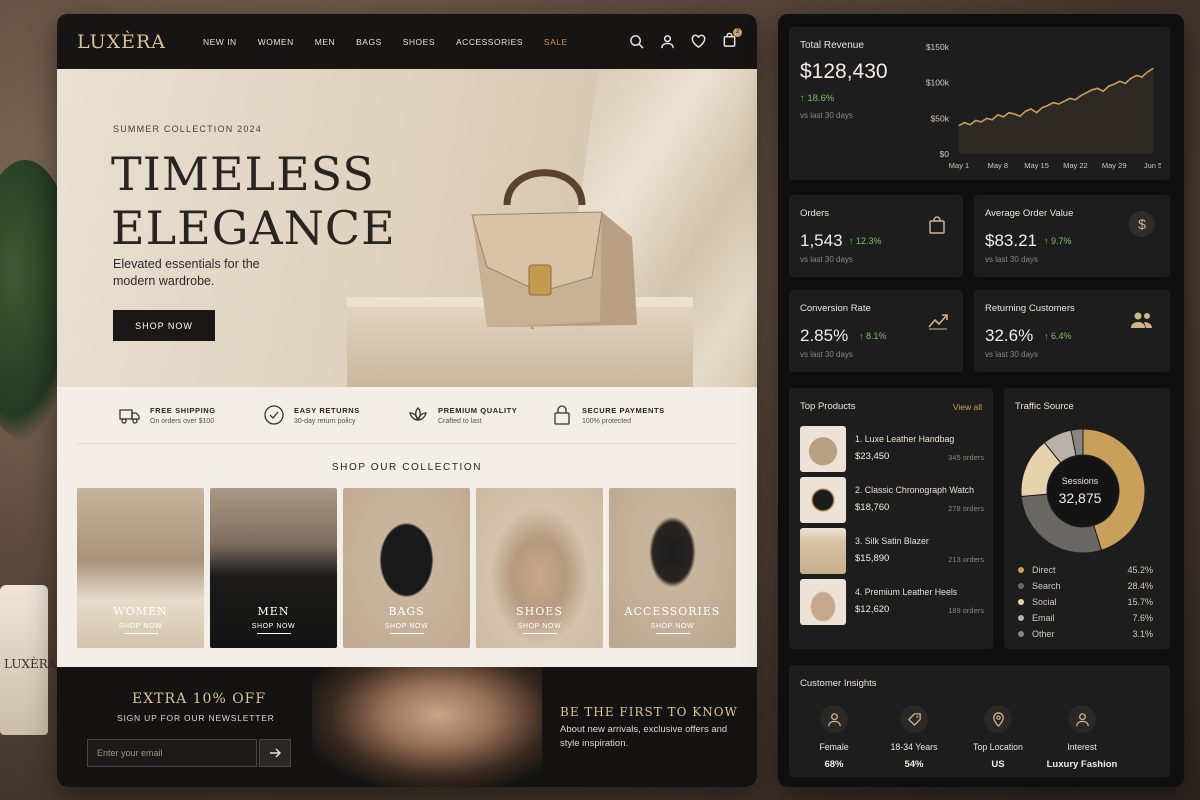  I want to click on category-card-men: MEN SHOP NOW, so click(273, 568).